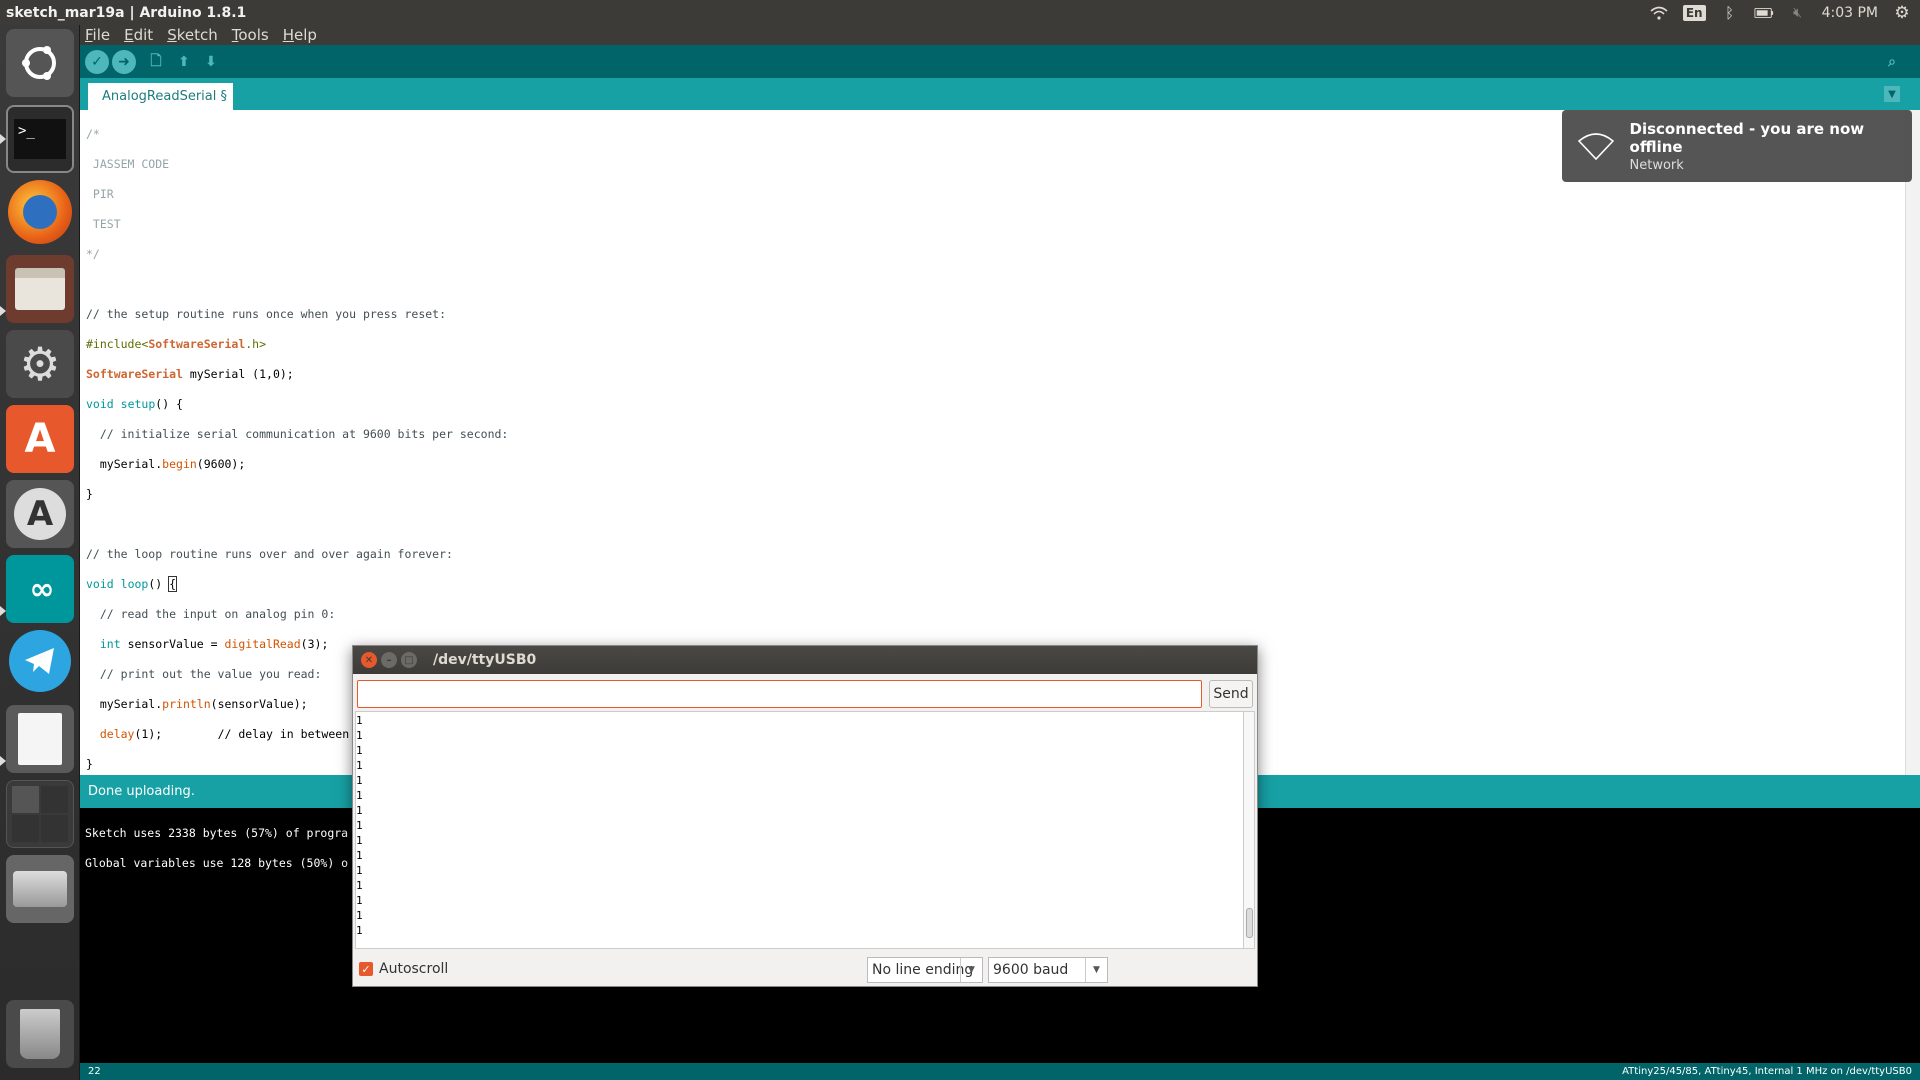  Describe the element at coordinates (159, 584) in the screenshot. I see `code-token: ()` at that location.